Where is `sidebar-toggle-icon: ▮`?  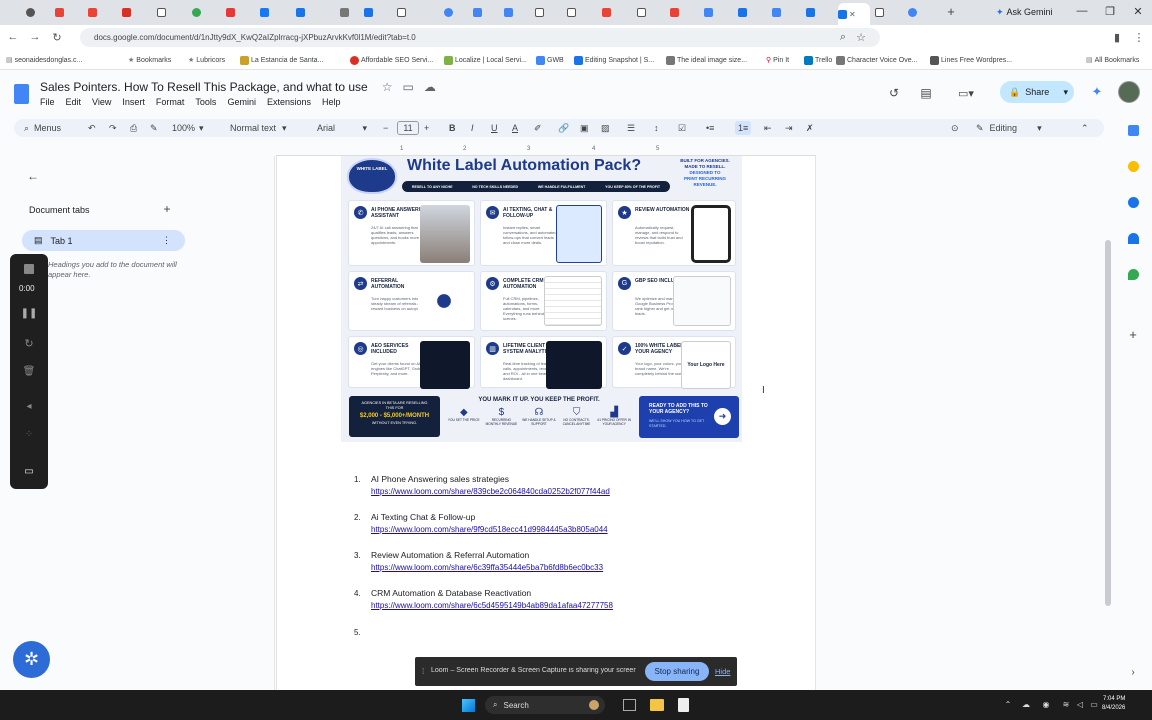 sidebar-toggle-icon: ▮ is located at coordinates (1117, 37).